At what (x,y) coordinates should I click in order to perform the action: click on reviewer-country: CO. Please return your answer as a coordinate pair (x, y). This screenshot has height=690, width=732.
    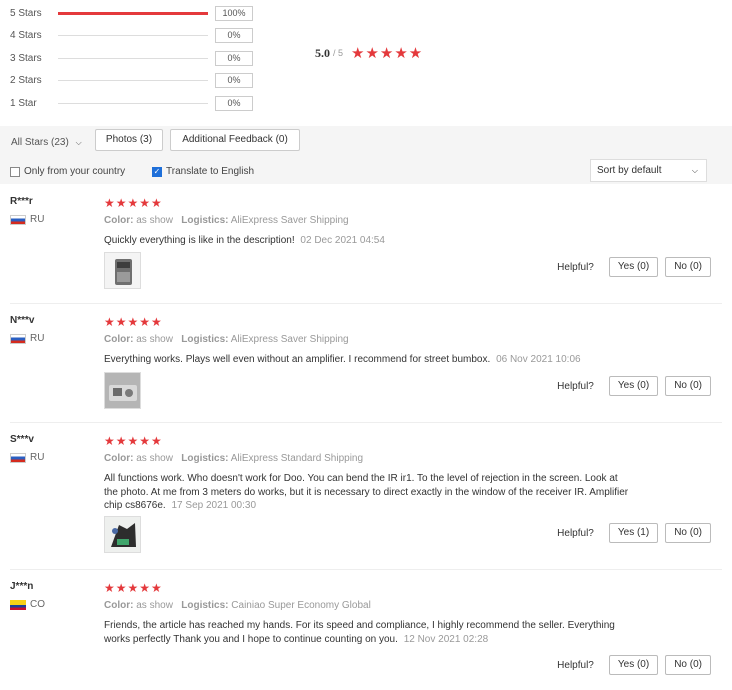
    Looking at the image, I should click on (27, 604).